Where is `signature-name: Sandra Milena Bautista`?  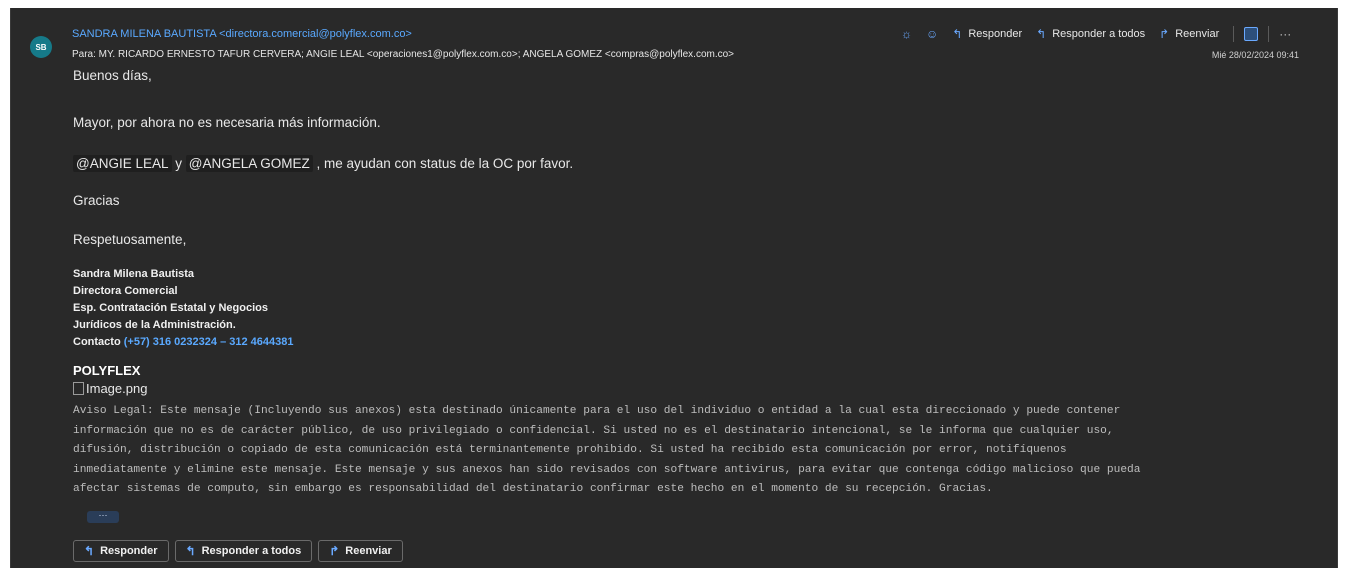 signature-name: Sandra Milena Bautista is located at coordinates (134, 274).